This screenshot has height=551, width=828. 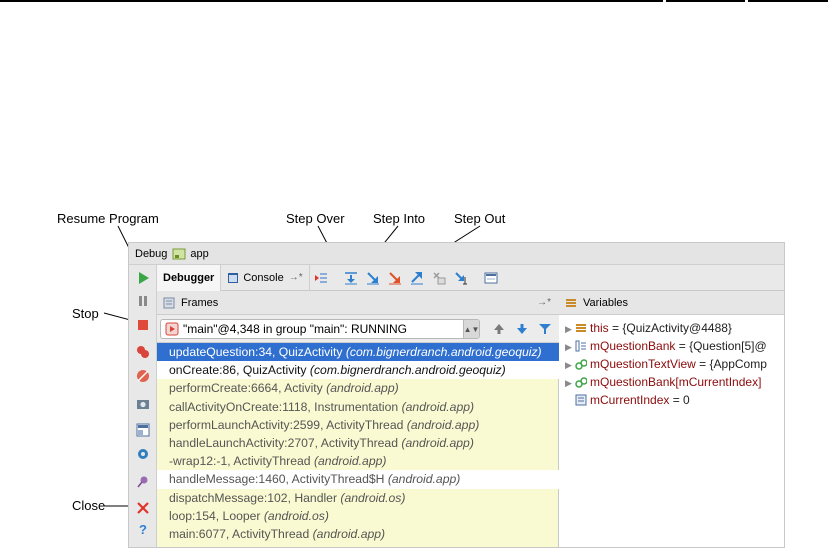 I want to click on tab-console: Console →*, so click(x=265, y=277).